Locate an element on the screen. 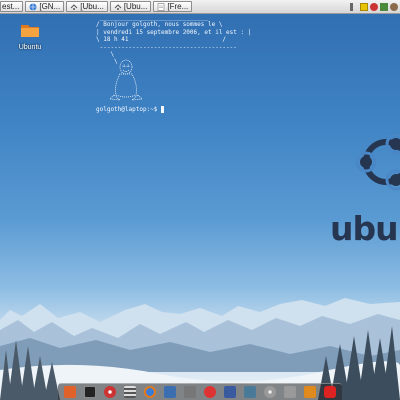  terminal-icon is located at coordinates (90, 392).